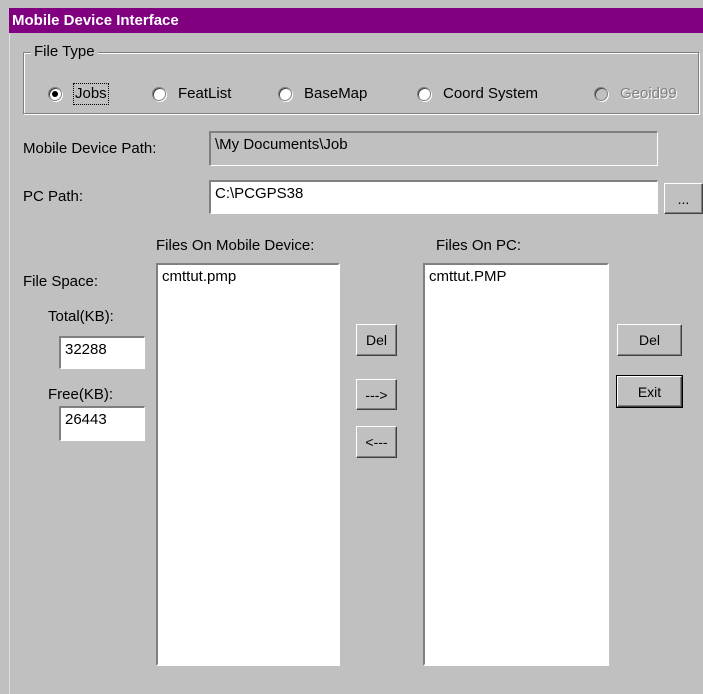  What do you see at coordinates (205, 93) in the screenshot?
I see `radio-featlist-label: FeatList` at bounding box center [205, 93].